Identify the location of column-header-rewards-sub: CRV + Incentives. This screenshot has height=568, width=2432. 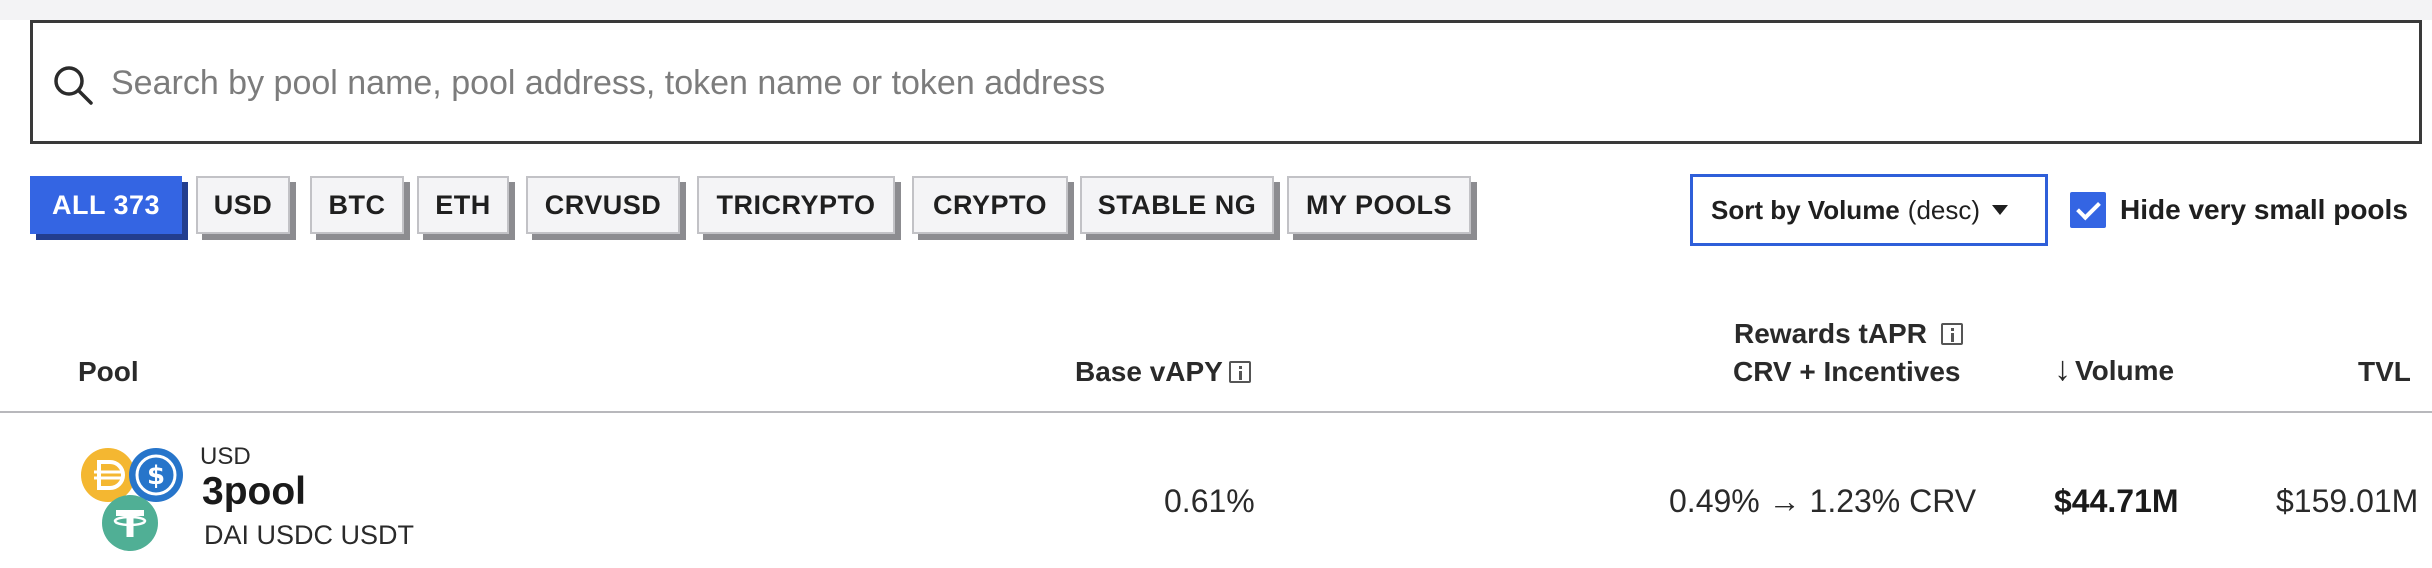
(1847, 371).